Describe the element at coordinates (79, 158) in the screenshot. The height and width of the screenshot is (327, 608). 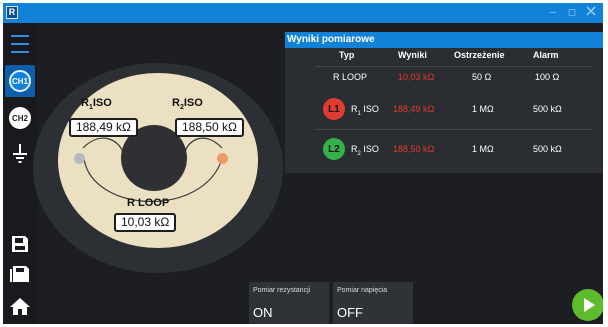
I see `terminal-r1` at that location.